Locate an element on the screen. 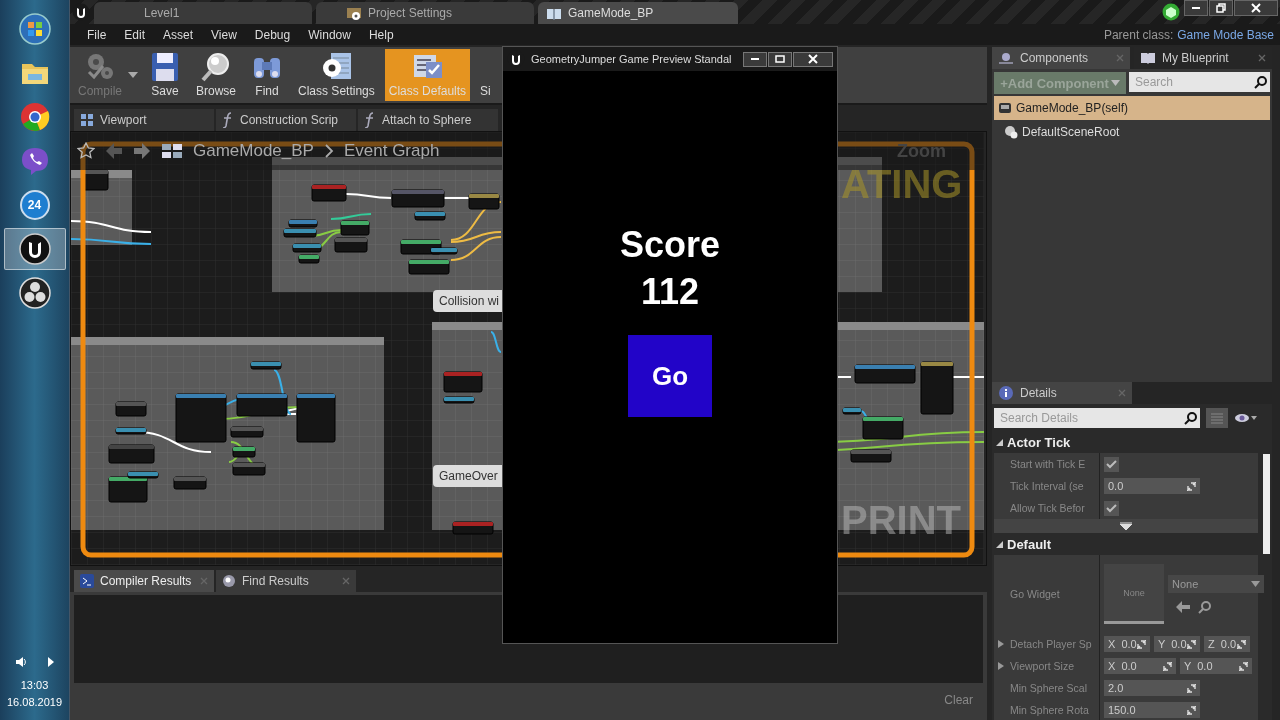 This screenshot has height=720, width=1280. maximize-button is located at coordinates (780, 59).